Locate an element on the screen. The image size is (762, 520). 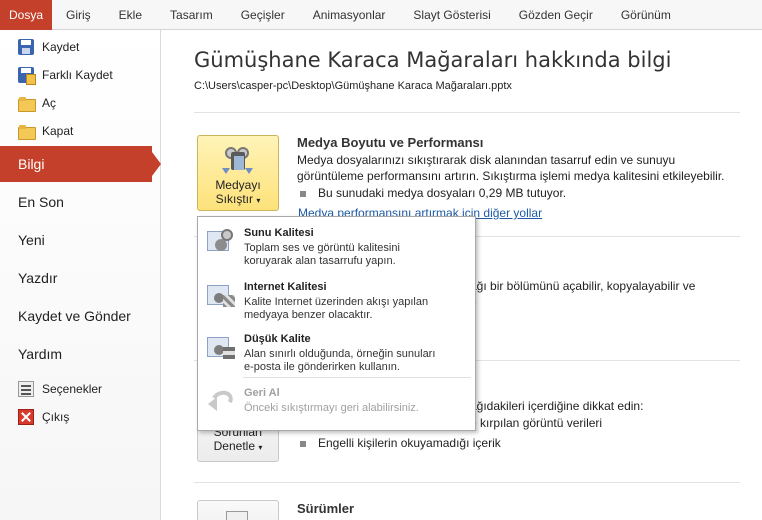
save-label: Kaydet is located at coordinates (61, 47).